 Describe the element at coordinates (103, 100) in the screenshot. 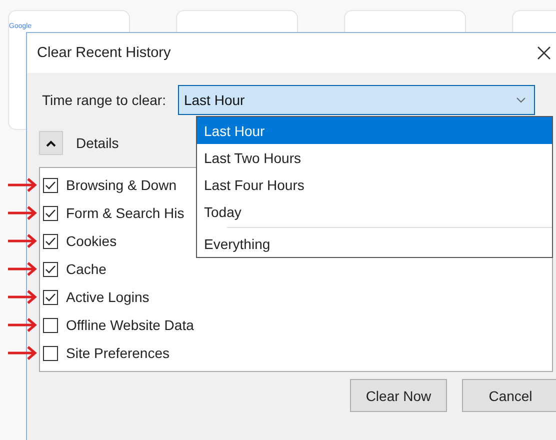

I see `time-range-label: Time range to clear:` at that location.